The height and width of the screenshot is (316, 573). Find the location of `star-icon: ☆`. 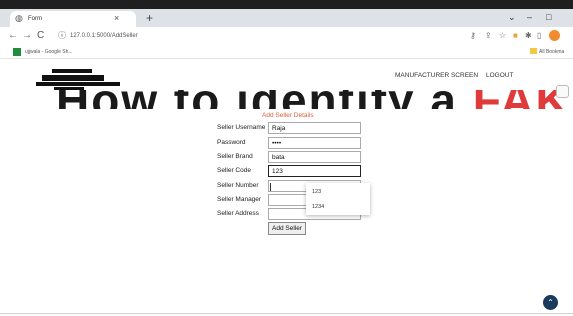

star-icon: ☆ is located at coordinates (502, 36).